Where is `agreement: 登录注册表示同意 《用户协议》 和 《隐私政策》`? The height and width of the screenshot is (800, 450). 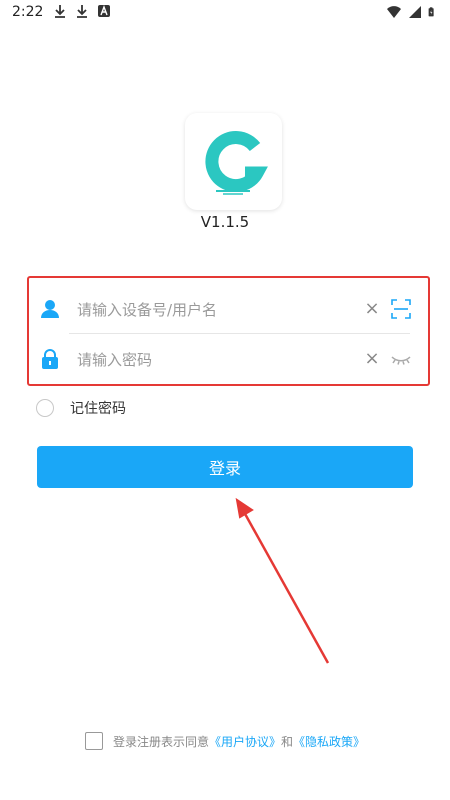
agreement: 登录注册表示同意 《用户协议》 和 《隐私政策》 is located at coordinates (225, 741).